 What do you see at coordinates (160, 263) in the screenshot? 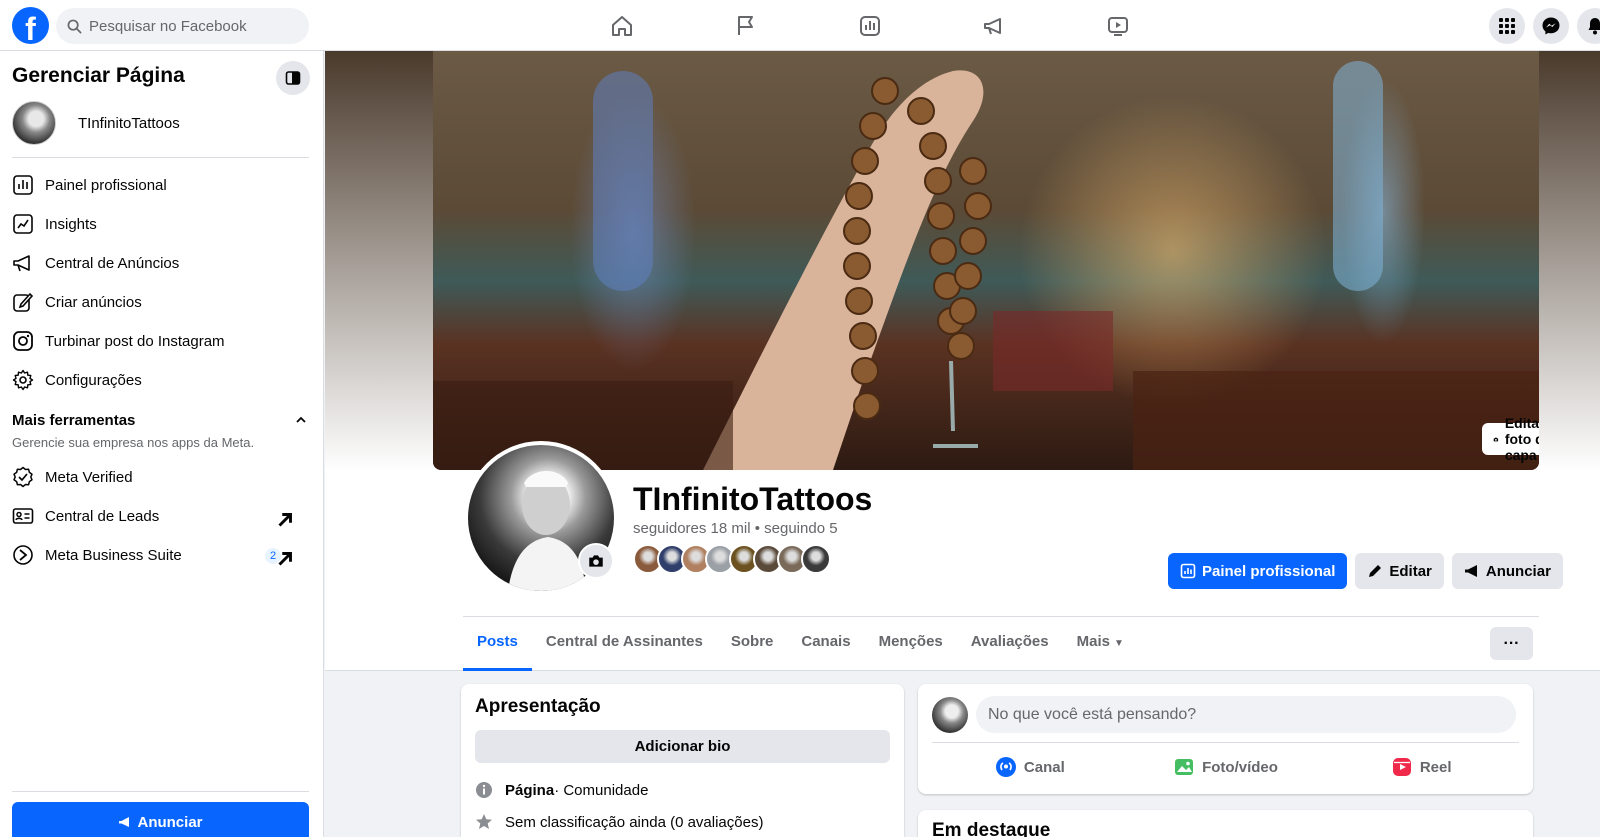
I see `sidebar-item-ad-center: Central de Anúncios` at bounding box center [160, 263].